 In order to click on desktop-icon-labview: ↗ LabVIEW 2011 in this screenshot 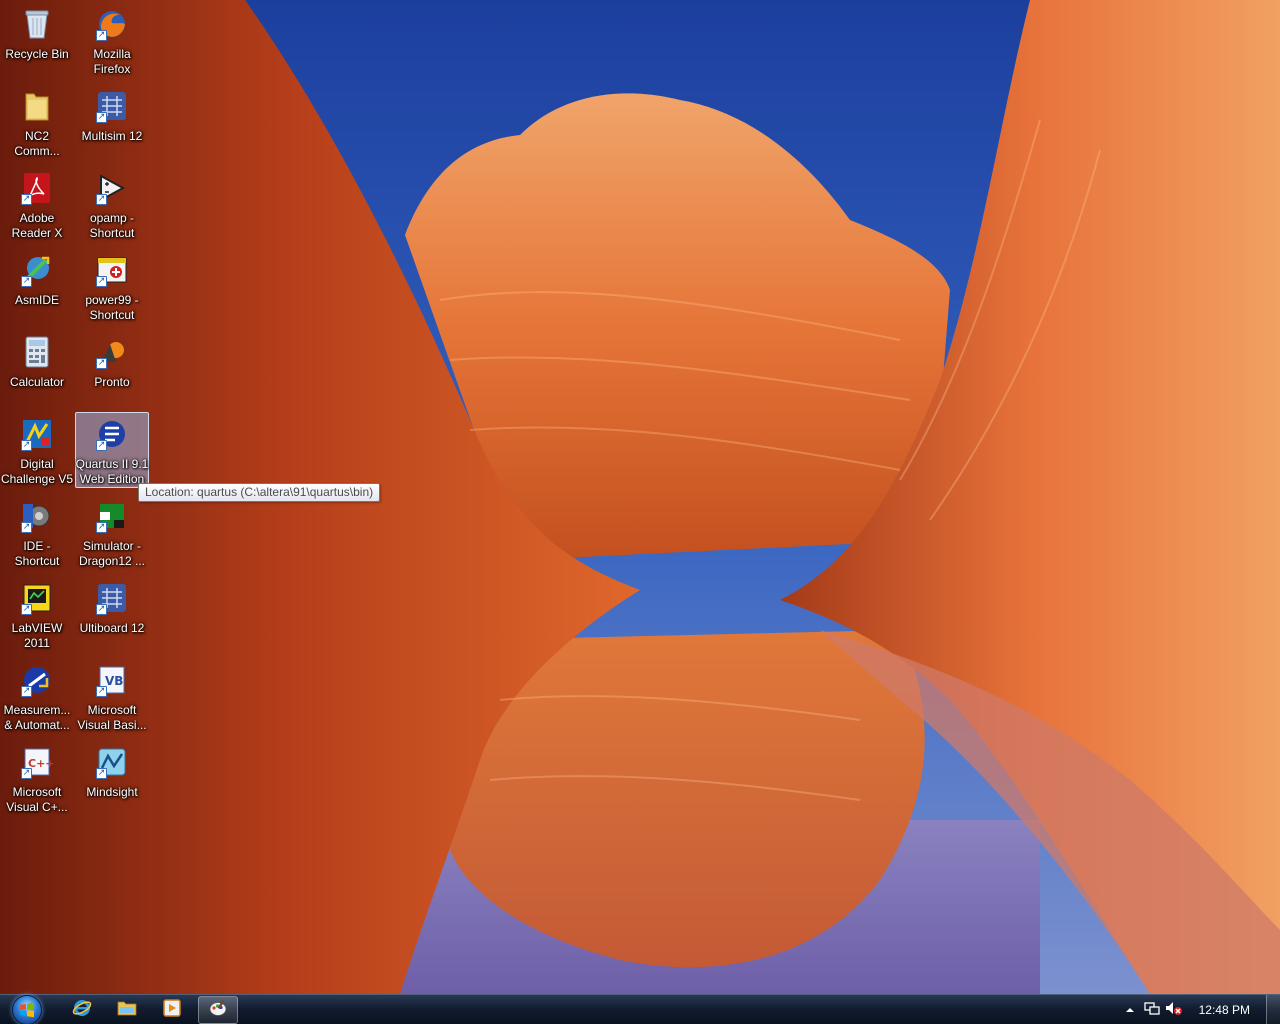, I will do `click(37, 614)`.